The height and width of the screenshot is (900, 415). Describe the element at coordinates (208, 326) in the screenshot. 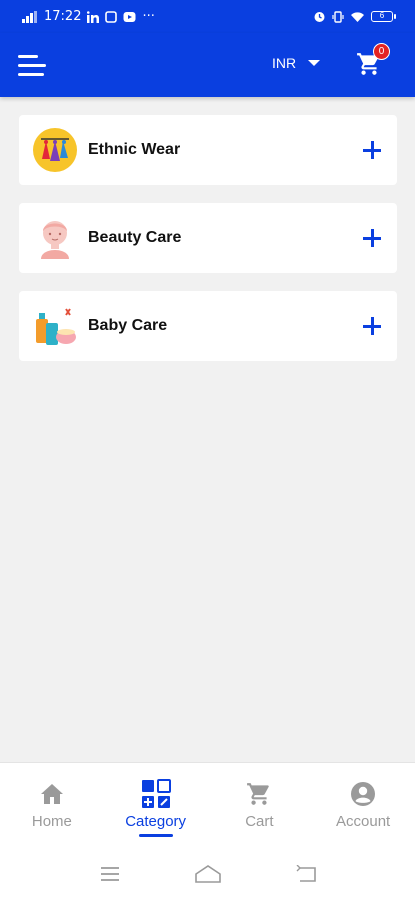

I see `category-item-baby-care: Baby Care` at that location.